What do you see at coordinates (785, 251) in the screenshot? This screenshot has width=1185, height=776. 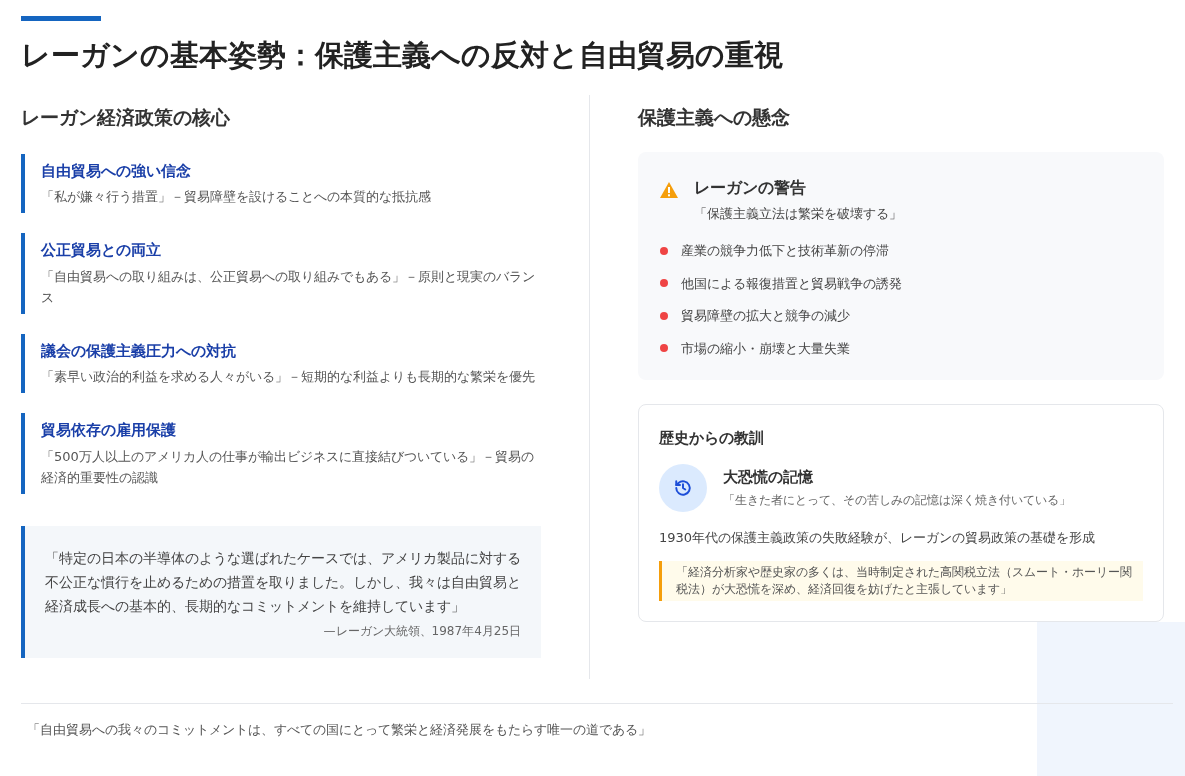 I see `warning-item: 産業の競争力低下と技術革新の停滞` at bounding box center [785, 251].